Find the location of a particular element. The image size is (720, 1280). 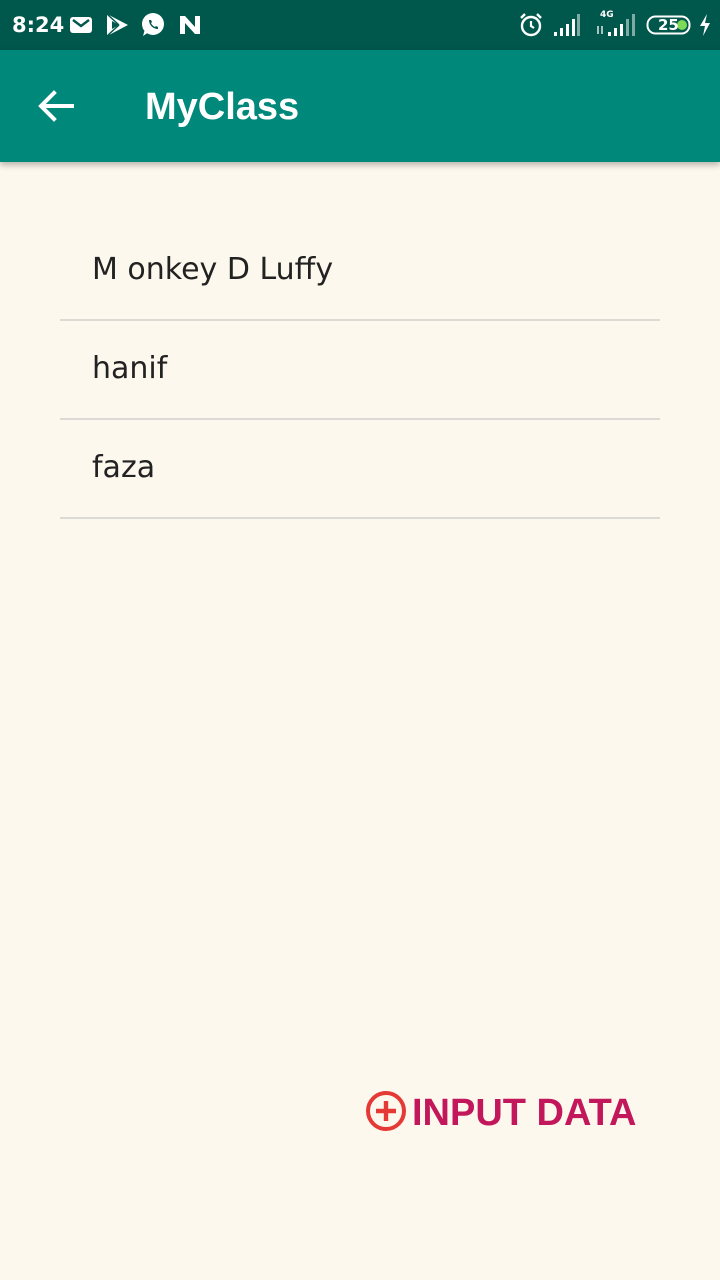

signal-icon is located at coordinates (566, 25).